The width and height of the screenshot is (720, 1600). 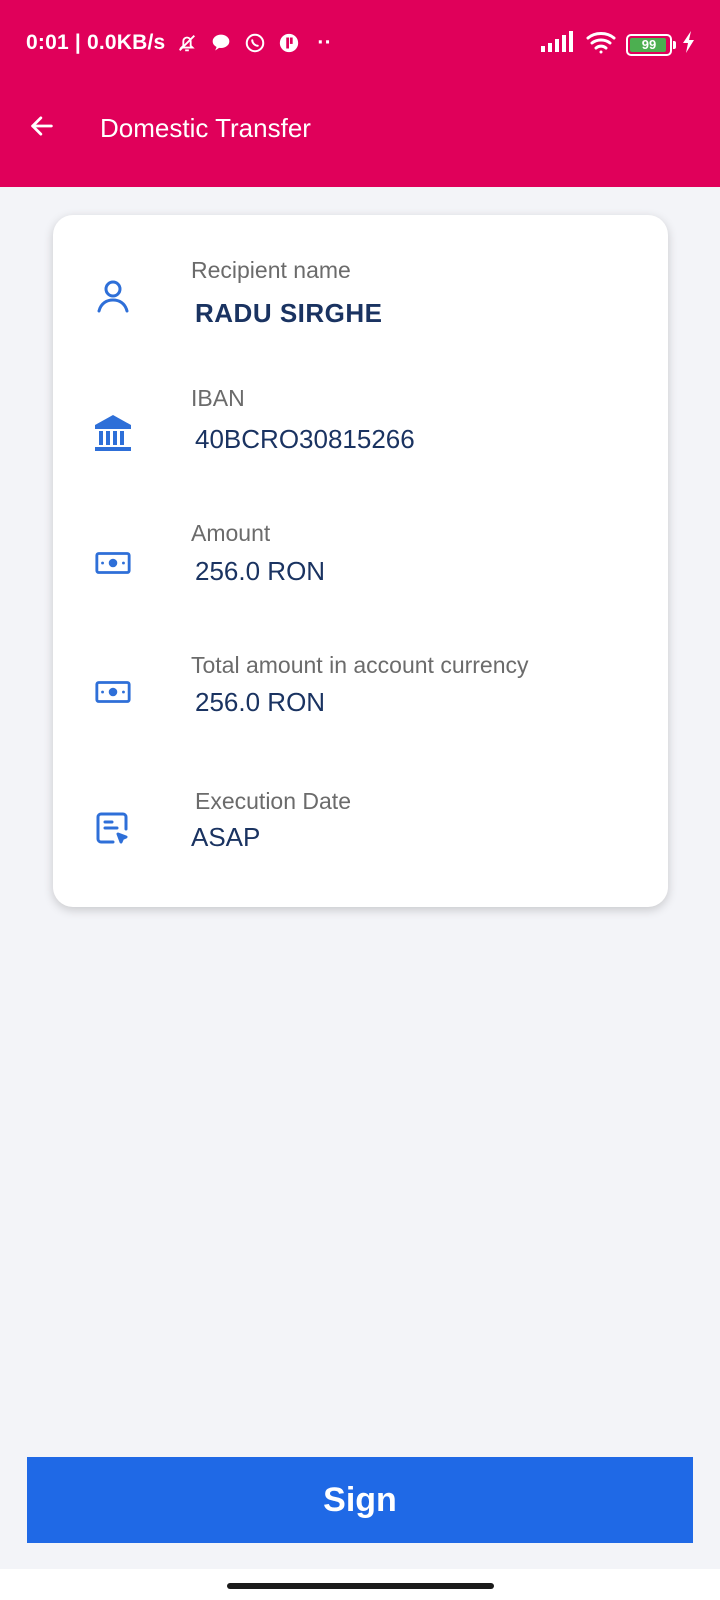 What do you see at coordinates (260, 571) in the screenshot?
I see `amount-value: 256.0 RON` at bounding box center [260, 571].